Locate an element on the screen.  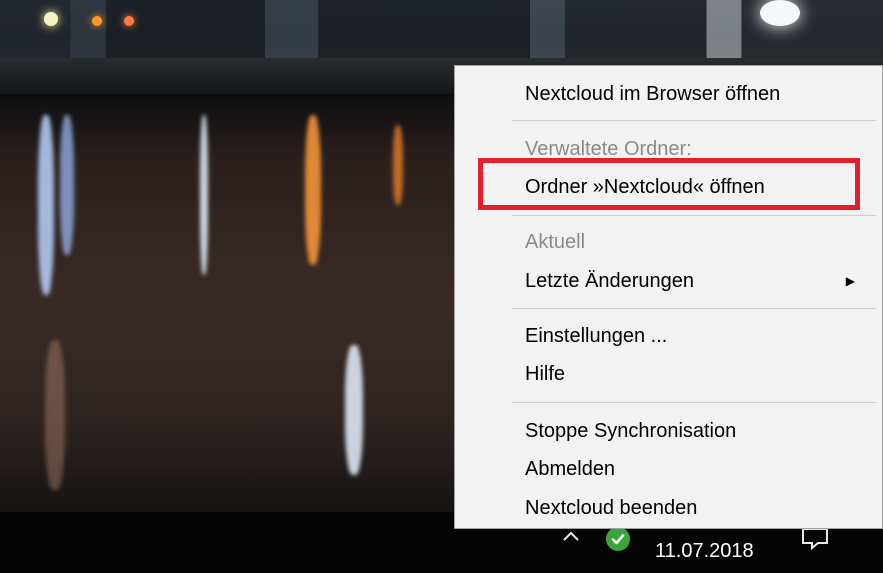
nextcloud-status-check-icon is located at coordinates (618, 539).